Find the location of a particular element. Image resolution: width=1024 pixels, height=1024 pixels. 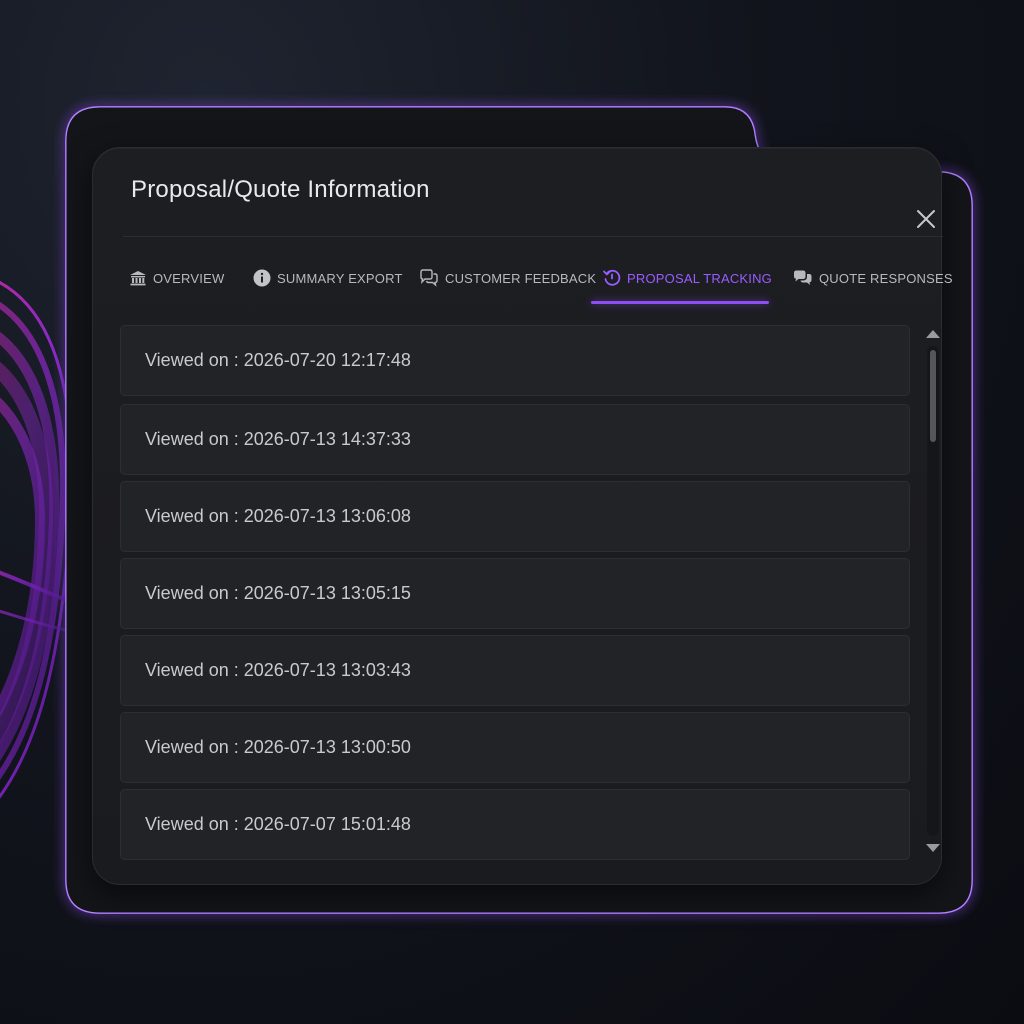

scroll-track is located at coordinates (933, 591).